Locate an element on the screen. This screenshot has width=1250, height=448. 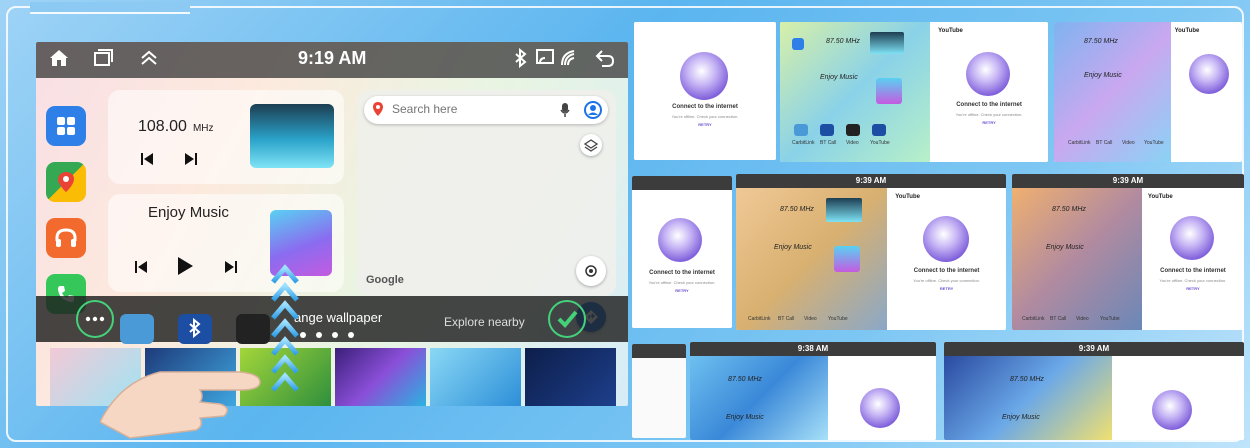
bt-call-shortcut-icon is located at coordinates (195, 329).